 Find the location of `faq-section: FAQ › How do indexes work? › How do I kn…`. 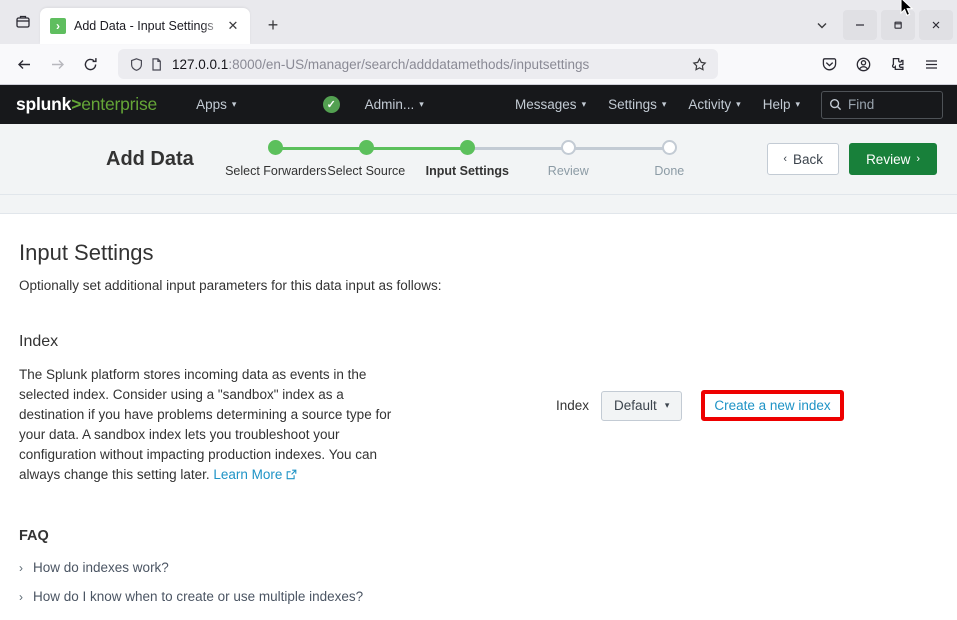

faq-section: FAQ › How do indexes work? › How do I kn… is located at coordinates (478, 566).